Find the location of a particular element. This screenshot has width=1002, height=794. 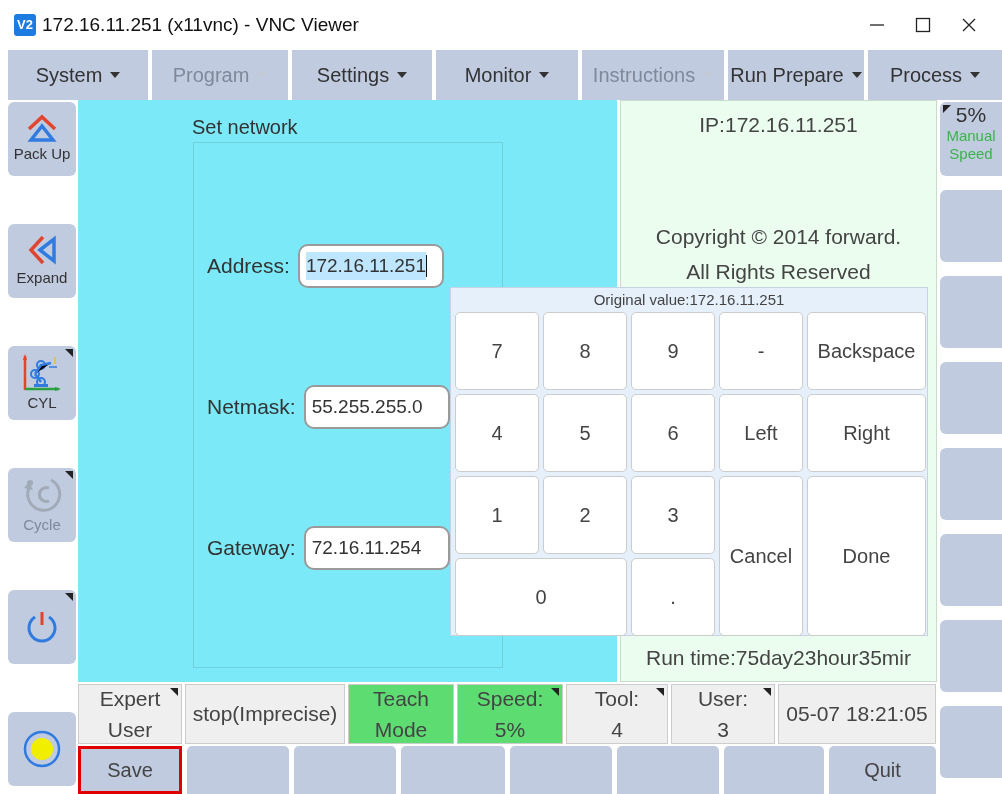

menu-button: System is located at coordinates (78, 75).